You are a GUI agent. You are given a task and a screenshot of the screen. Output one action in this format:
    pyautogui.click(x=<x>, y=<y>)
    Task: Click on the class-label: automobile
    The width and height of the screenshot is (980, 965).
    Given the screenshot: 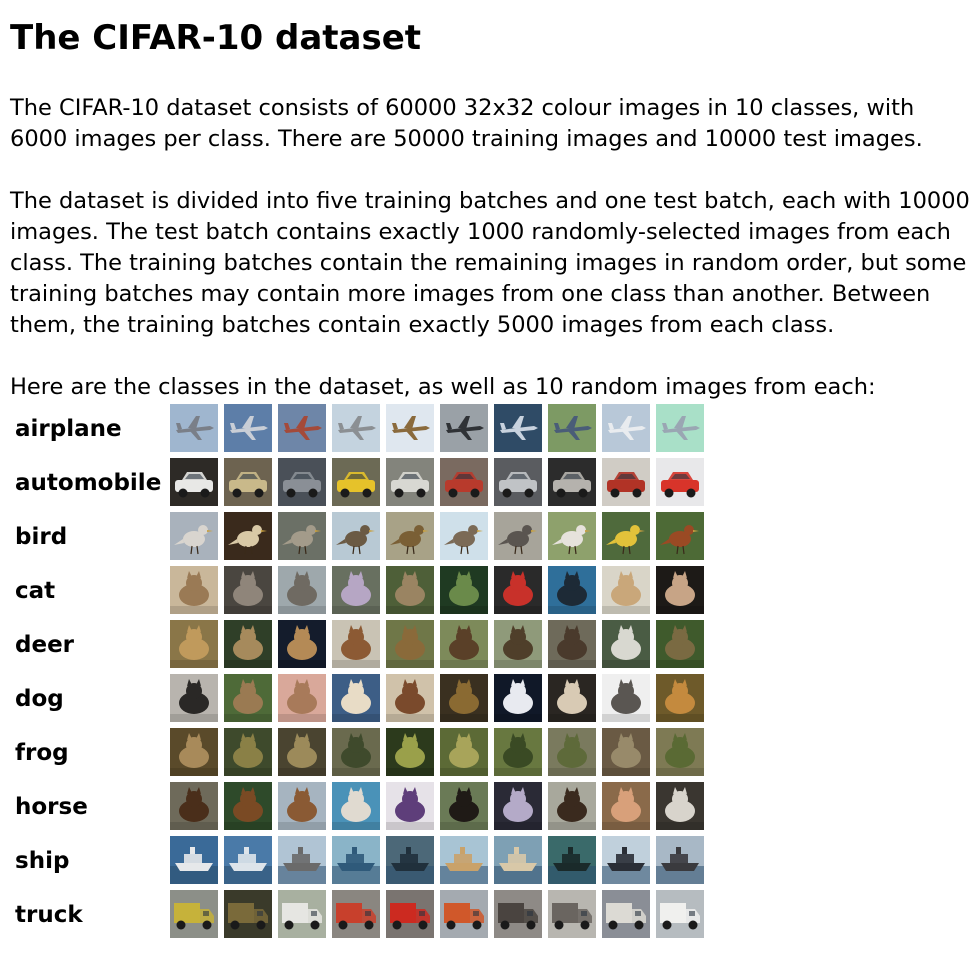 What is the action you would take?
    pyautogui.click(x=88, y=483)
    